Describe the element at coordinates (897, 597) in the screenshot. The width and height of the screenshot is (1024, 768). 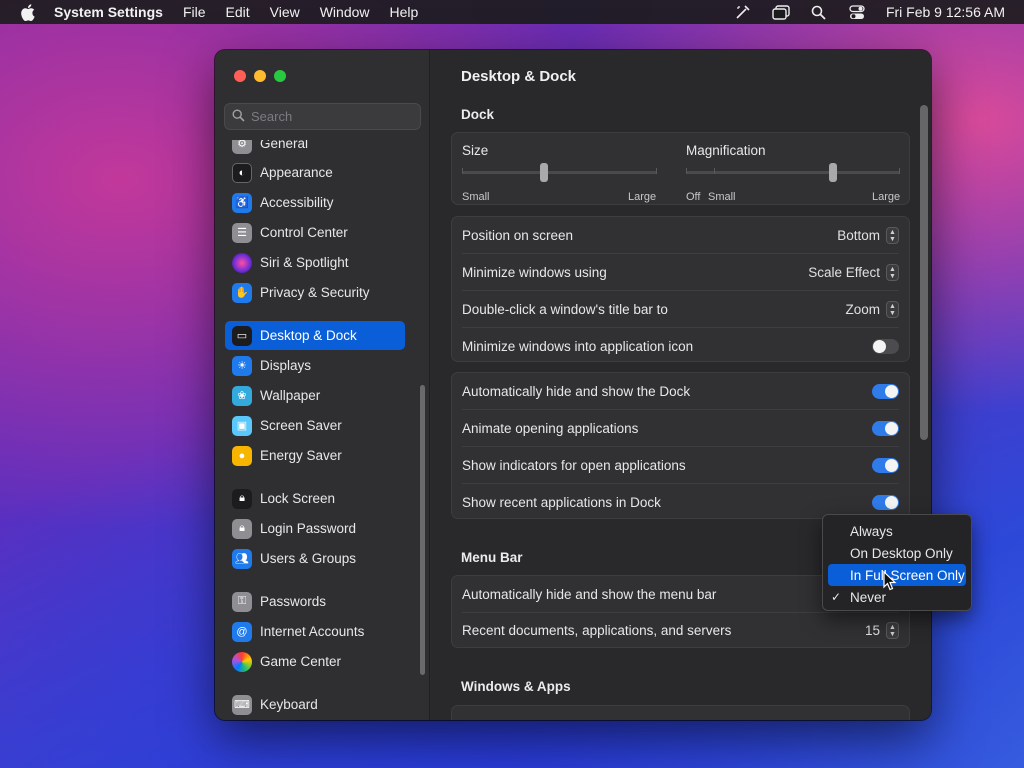
I see `menu-option-never: ✓ Never` at that location.